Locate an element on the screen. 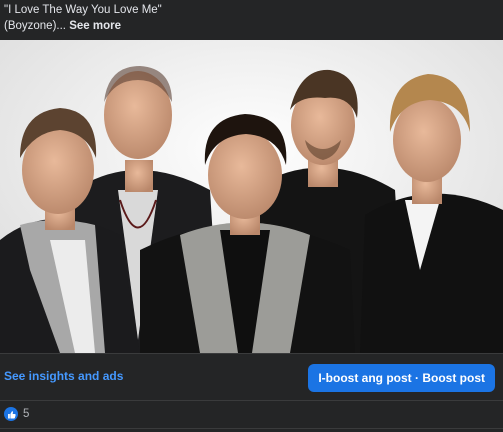 The image size is (503, 432). see-more-link: See more is located at coordinates (95, 26).